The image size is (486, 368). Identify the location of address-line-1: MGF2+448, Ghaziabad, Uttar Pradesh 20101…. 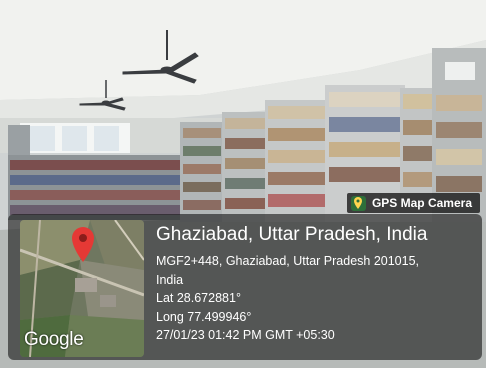
(288, 261).